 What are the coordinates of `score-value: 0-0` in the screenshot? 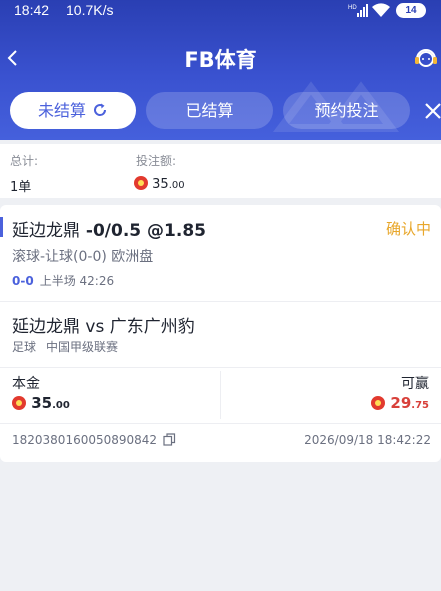 It's located at (23, 281).